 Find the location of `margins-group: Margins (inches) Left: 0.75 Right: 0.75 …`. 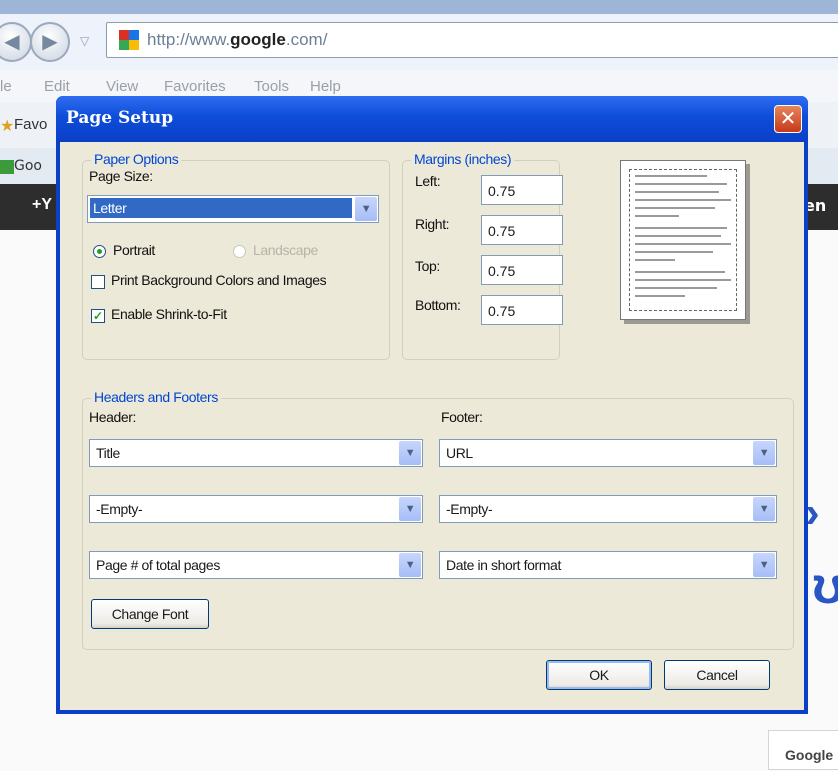

margins-group: Margins (inches) Left: 0.75 Right: 0.75 … is located at coordinates (482, 255).